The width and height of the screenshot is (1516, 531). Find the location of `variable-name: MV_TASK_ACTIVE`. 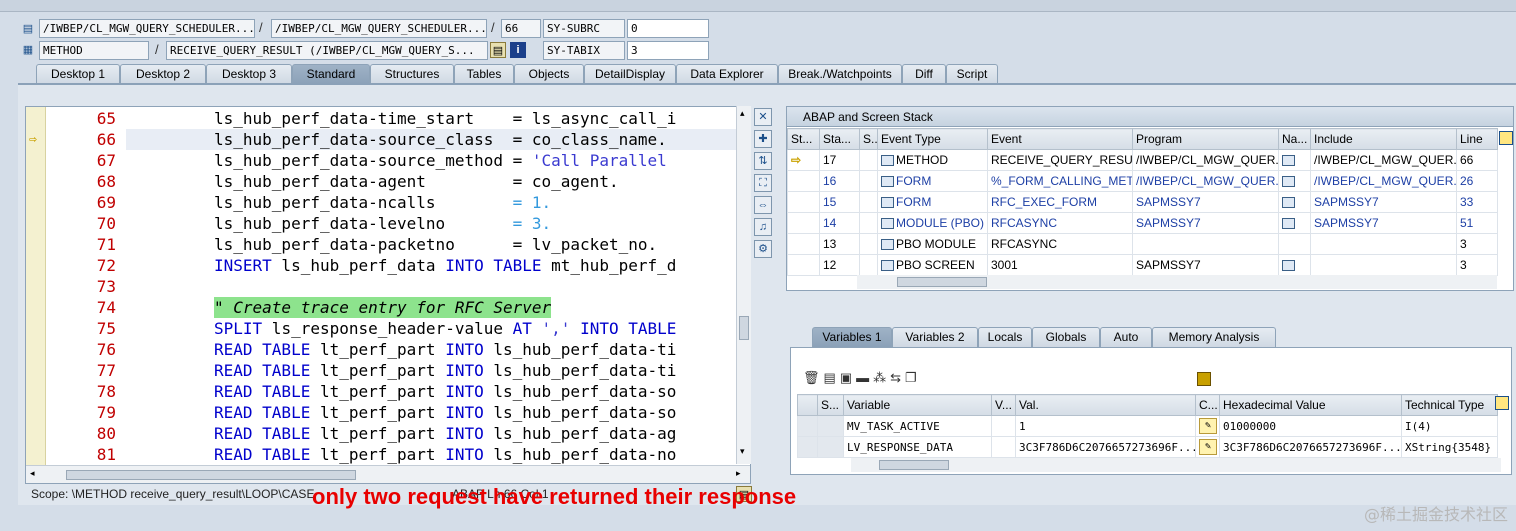

variable-name: MV_TASK_ACTIVE is located at coordinates (917, 426).